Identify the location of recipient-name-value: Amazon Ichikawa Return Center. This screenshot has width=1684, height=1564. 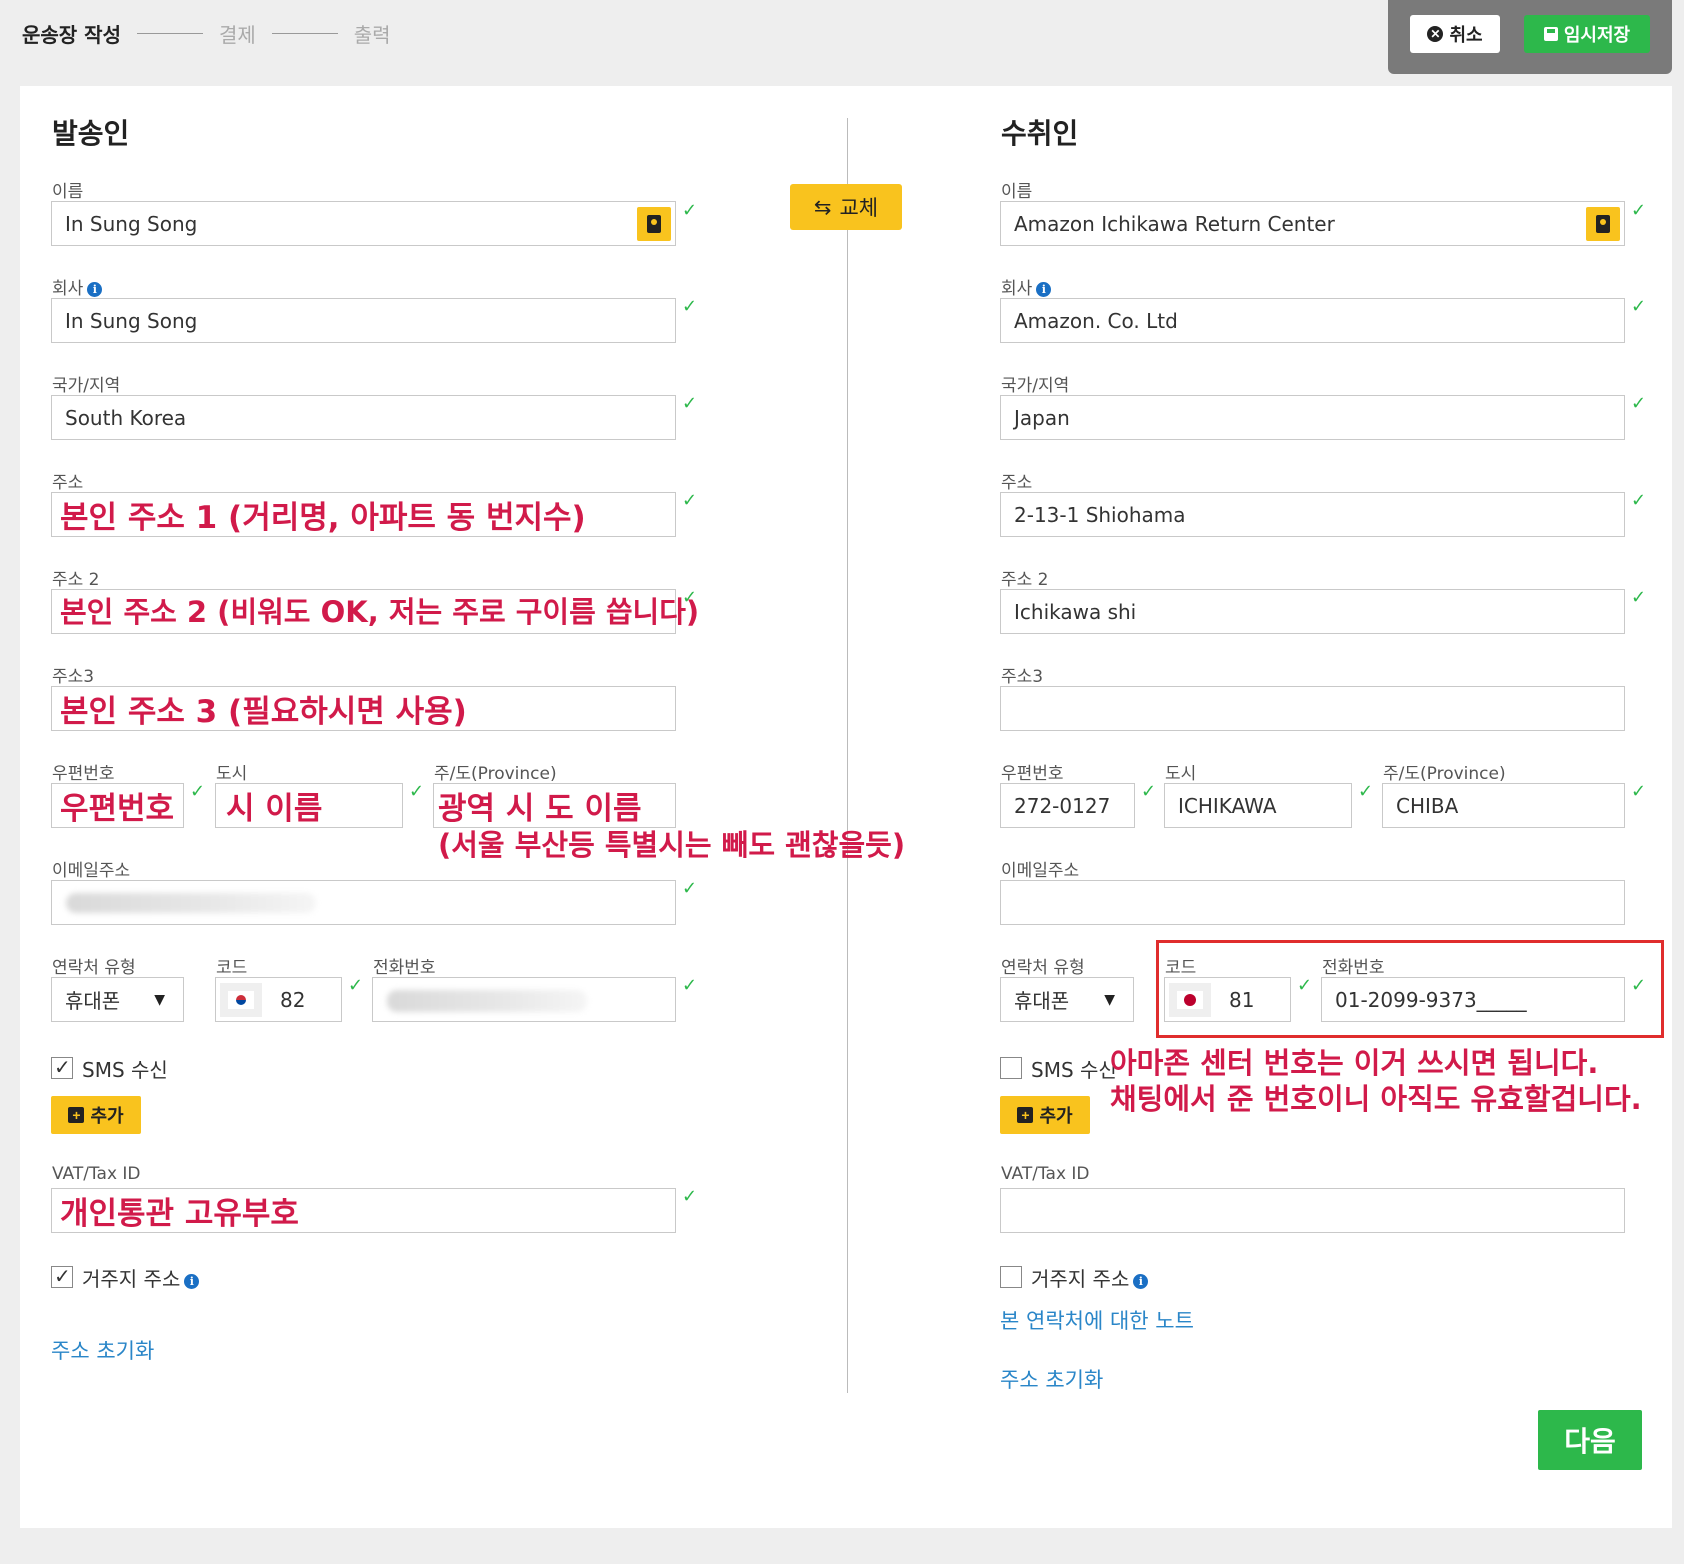
(1174, 223).